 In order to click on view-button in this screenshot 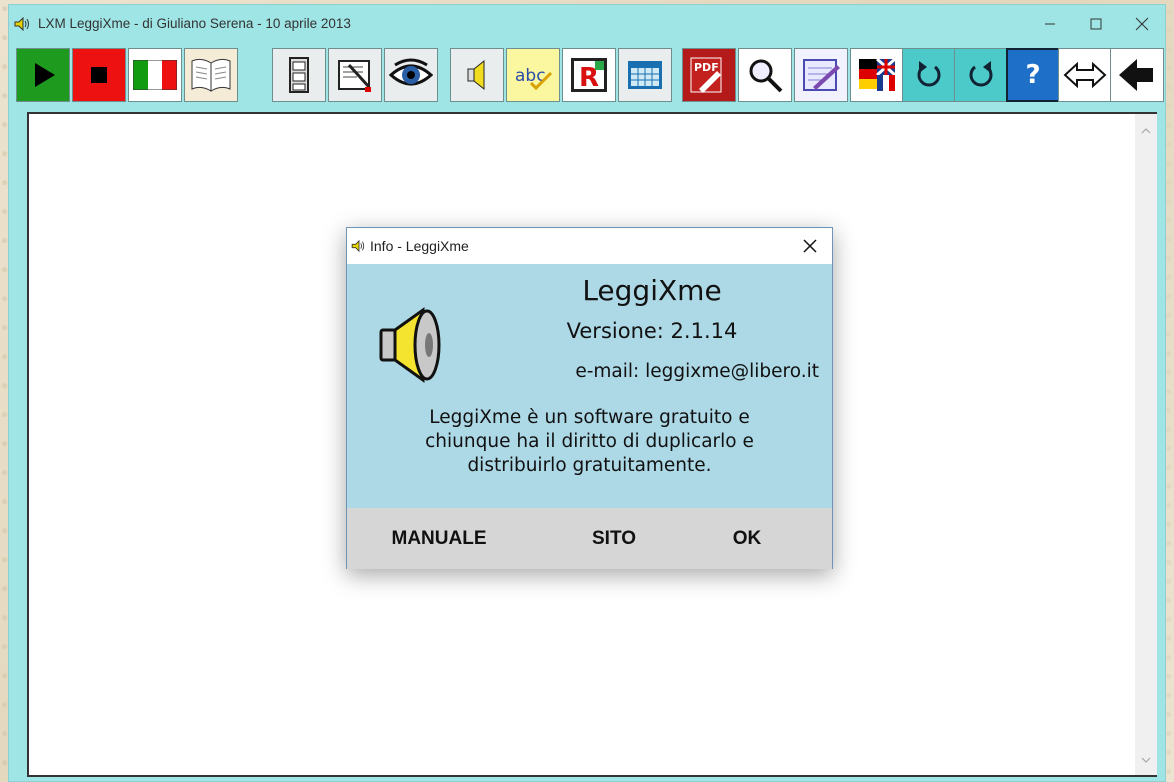, I will do `click(411, 75)`.